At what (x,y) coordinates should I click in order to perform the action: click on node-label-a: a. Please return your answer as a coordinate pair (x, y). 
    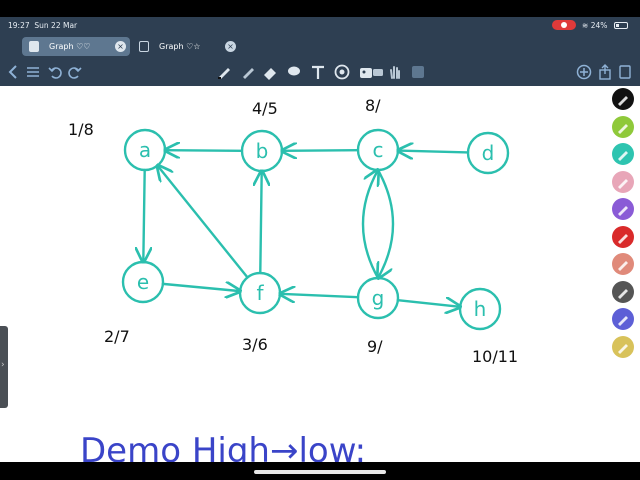
    Looking at the image, I should click on (145, 150).